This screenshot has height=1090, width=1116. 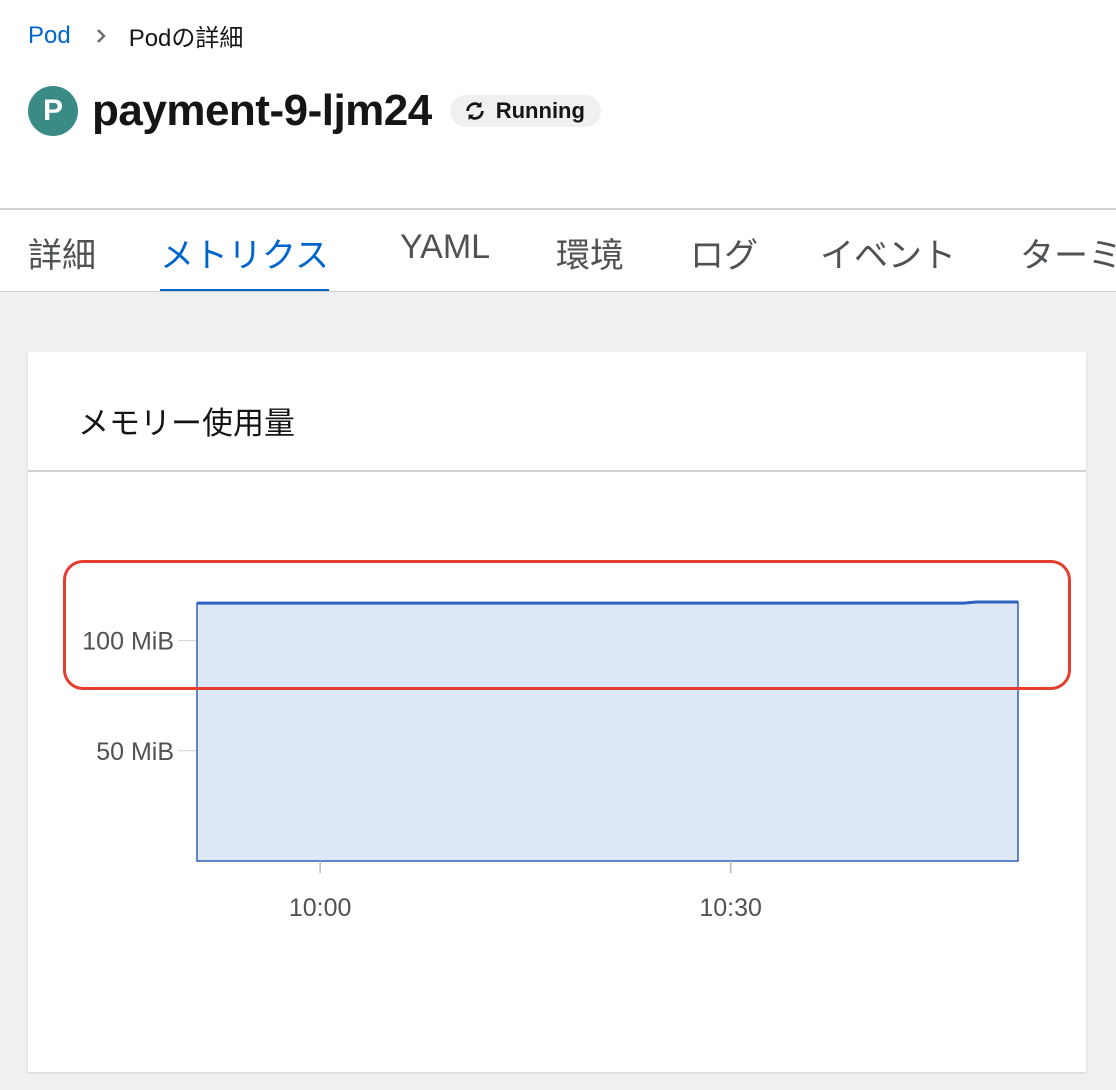 I want to click on breadcrumb-link-pods: Pod, so click(x=49, y=36).